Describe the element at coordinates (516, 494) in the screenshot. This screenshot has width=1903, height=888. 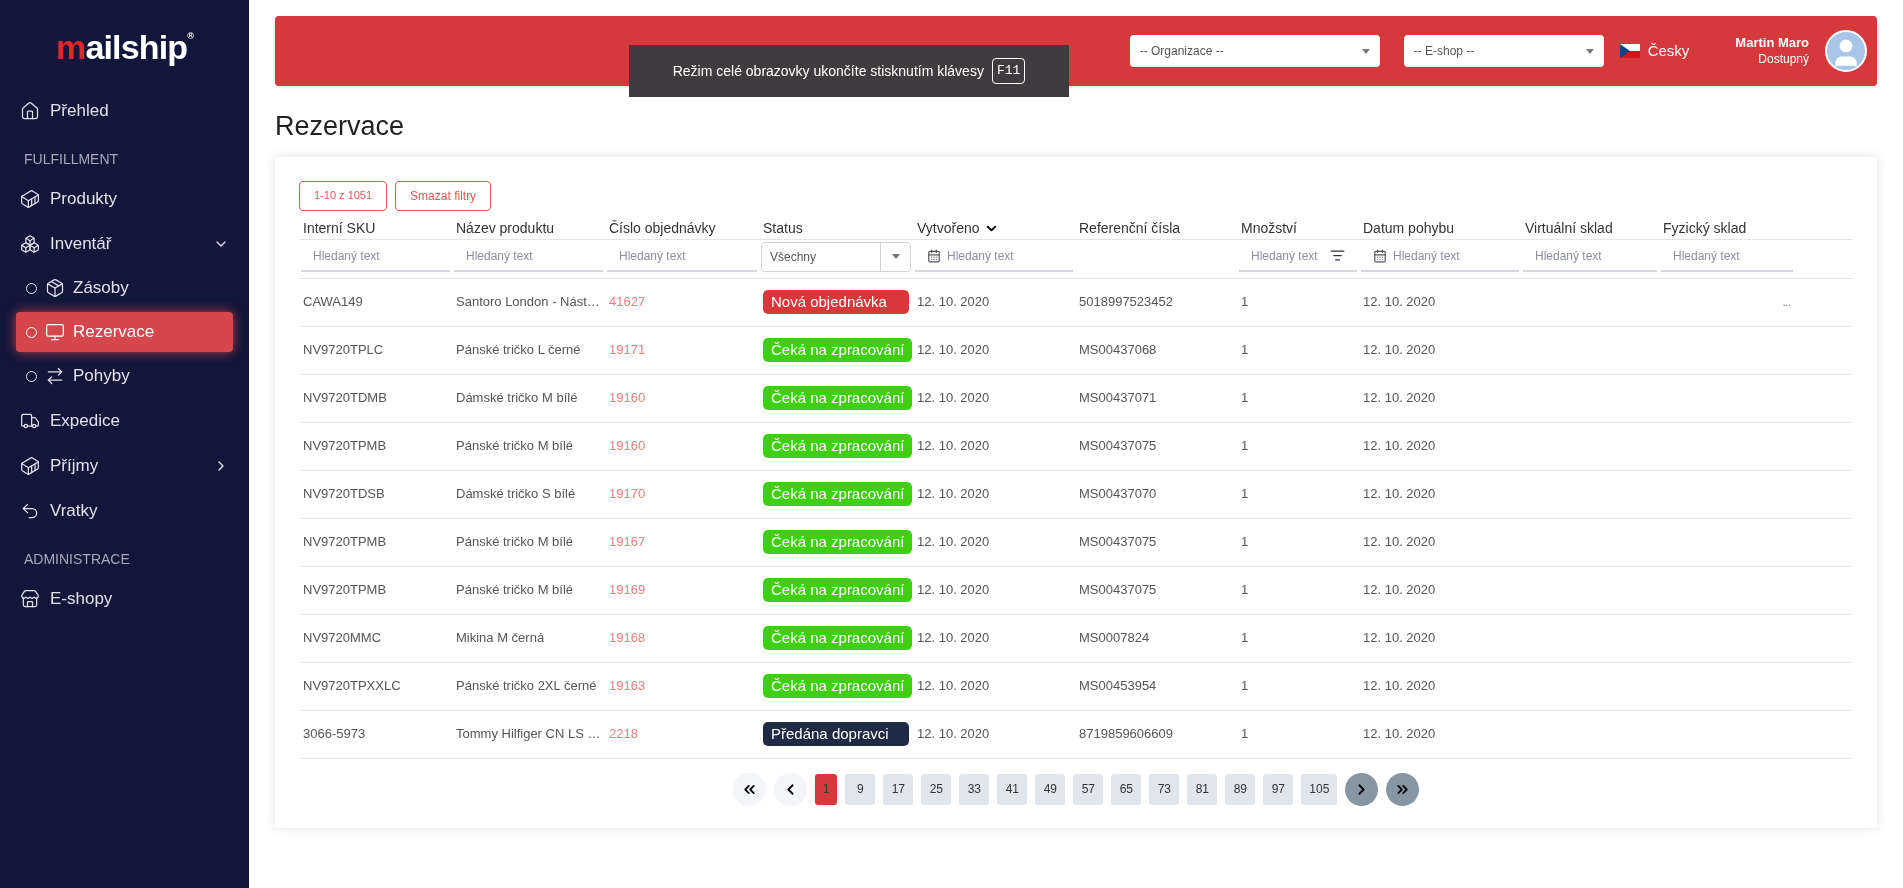
I see `table-cell-text: Dámské tričko S bílé` at that location.